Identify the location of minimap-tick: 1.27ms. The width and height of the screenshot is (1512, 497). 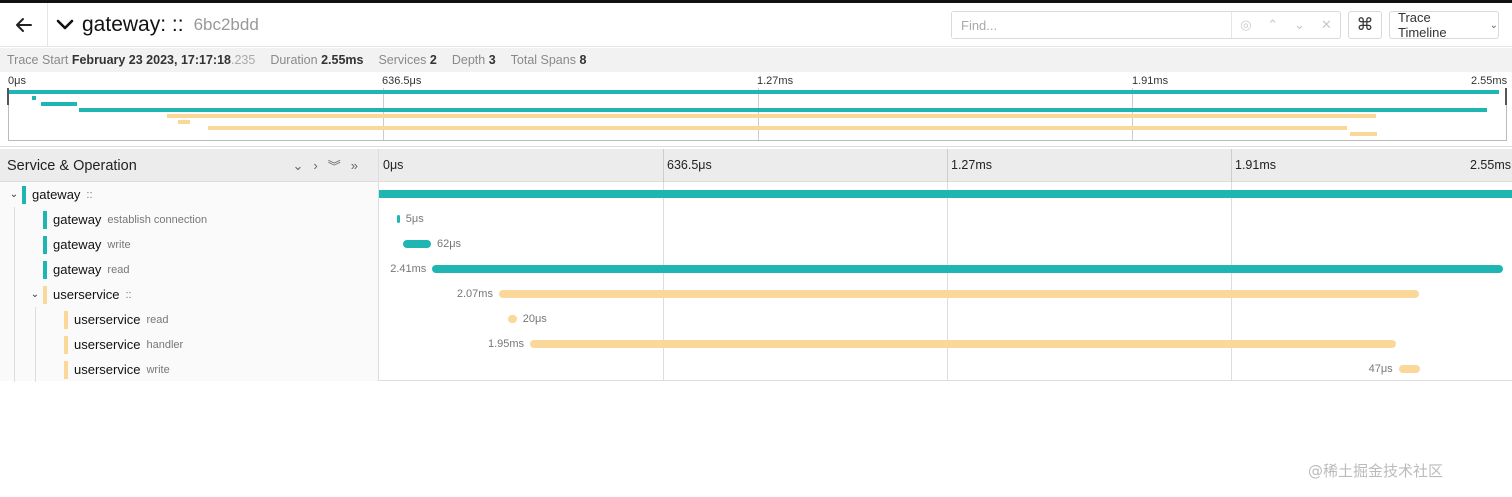
(775, 81).